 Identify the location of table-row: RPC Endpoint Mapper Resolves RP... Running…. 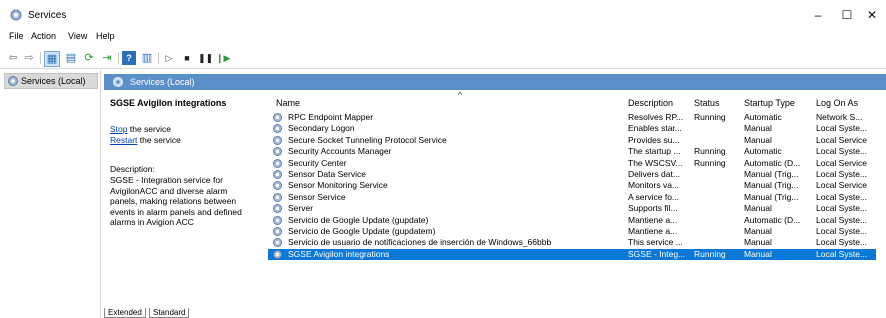
(572, 117).